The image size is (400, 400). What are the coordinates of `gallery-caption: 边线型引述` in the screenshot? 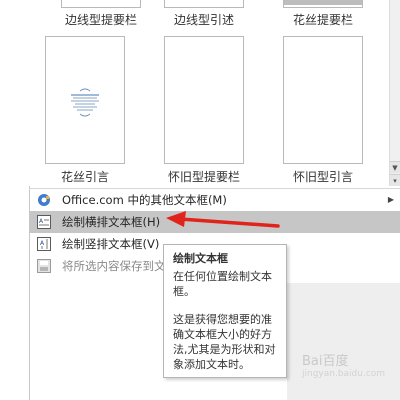 It's located at (203, 20).